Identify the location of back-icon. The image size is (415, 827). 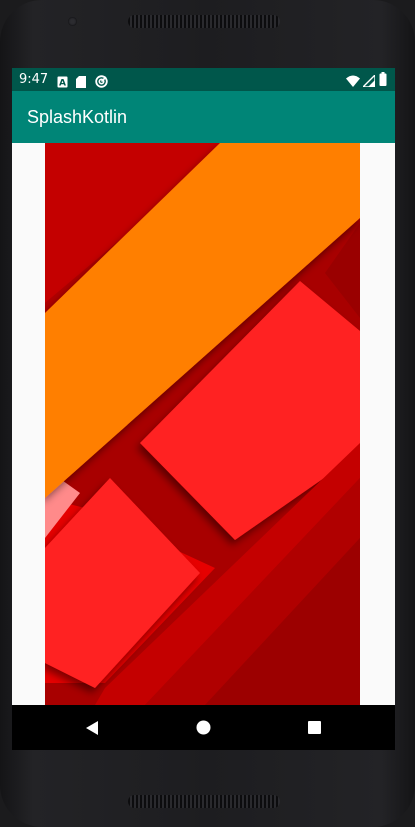
(92, 727).